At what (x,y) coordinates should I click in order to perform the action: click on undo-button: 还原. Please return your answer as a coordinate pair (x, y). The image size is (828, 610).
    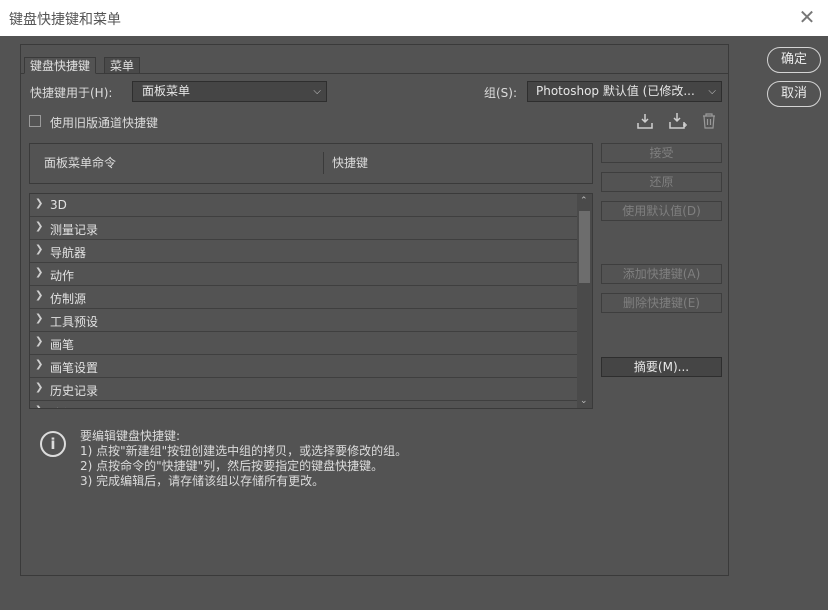
    Looking at the image, I should click on (661, 182).